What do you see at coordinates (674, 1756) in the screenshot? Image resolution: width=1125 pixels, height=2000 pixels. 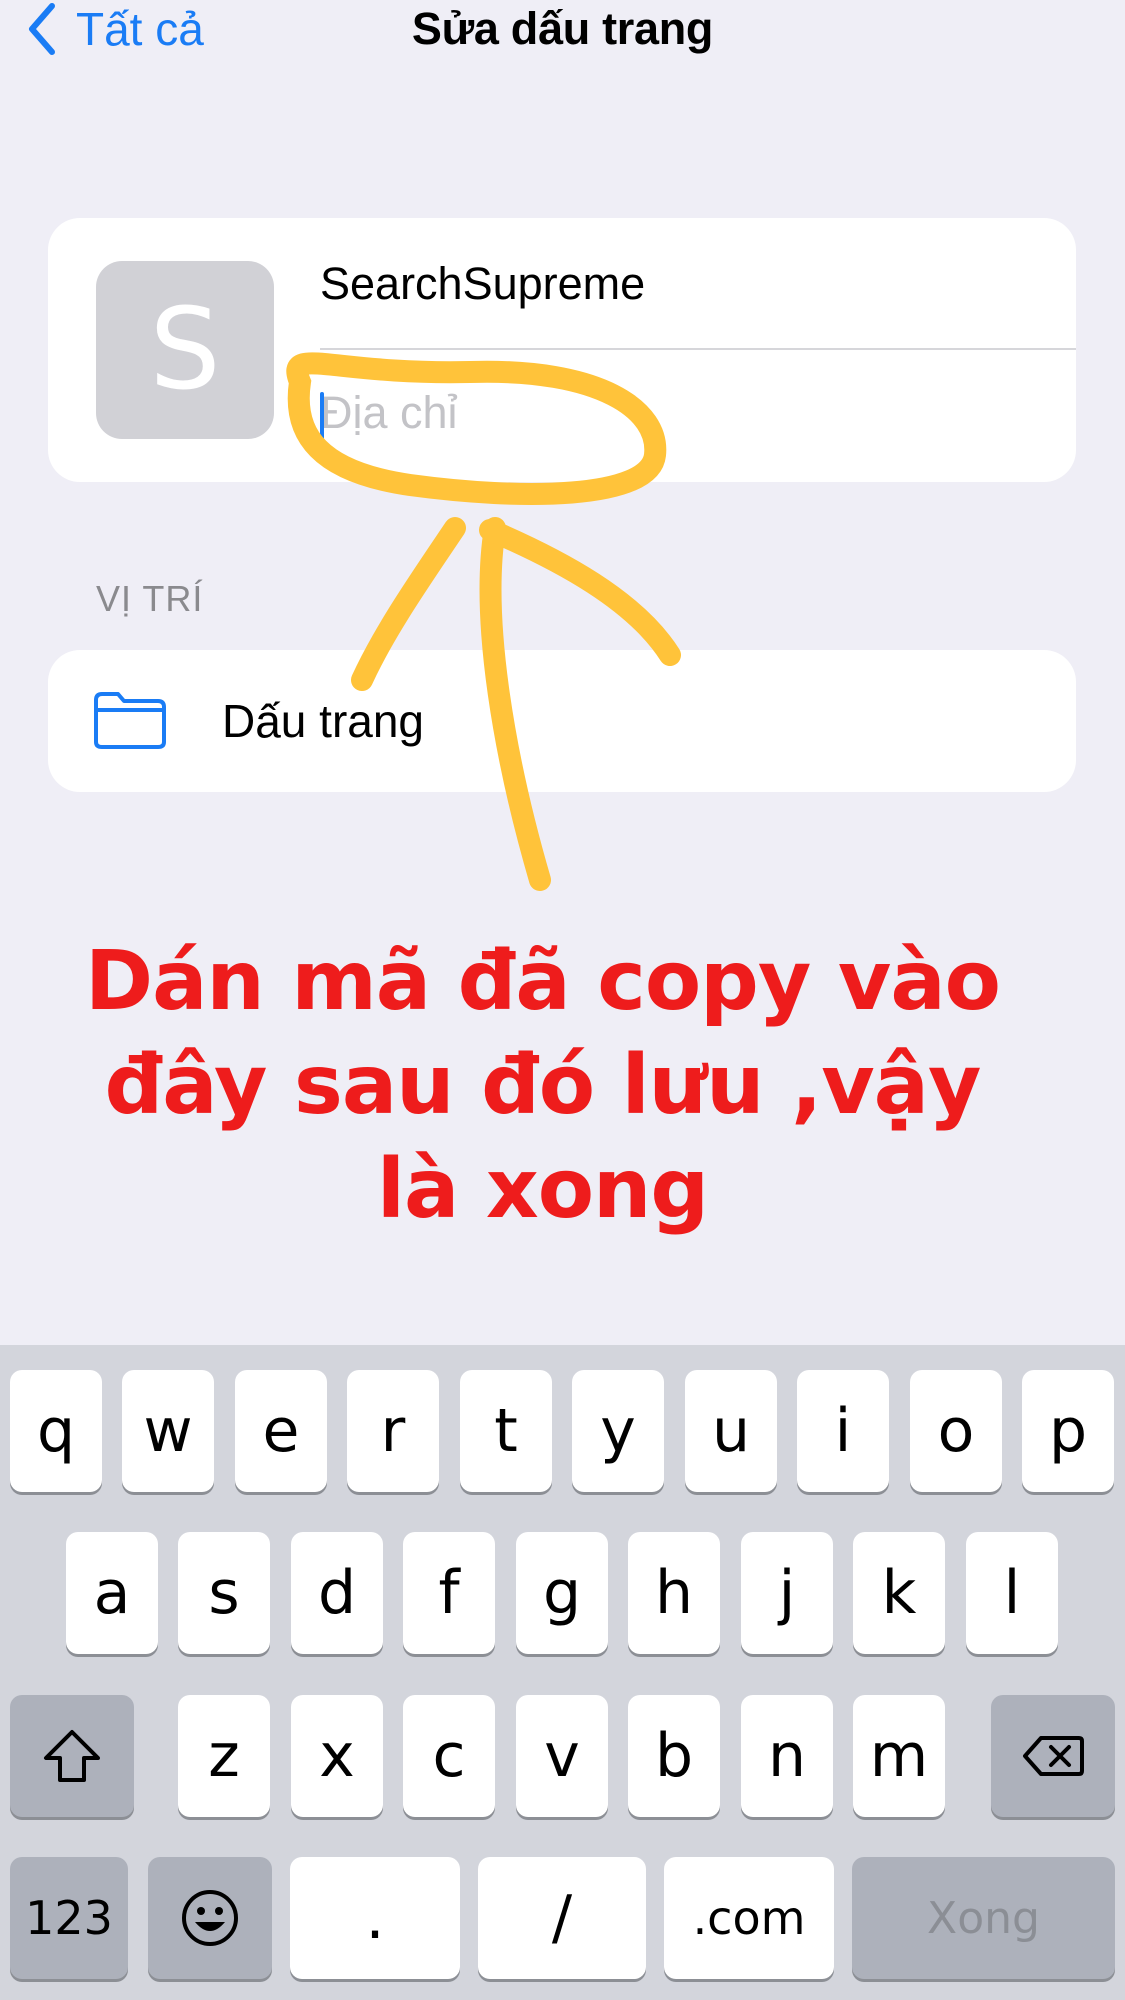 I see `key-b: b` at bounding box center [674, 1756].